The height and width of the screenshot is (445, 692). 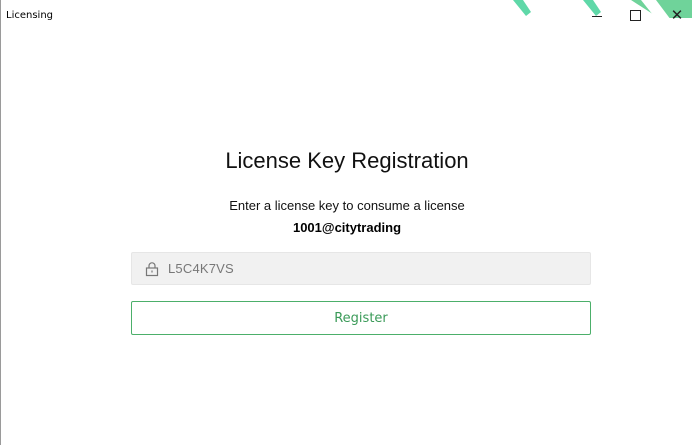 What do you see at coordinates (152, 268) in the screenshot?
I see `lock-icon` at bounding box center [152, 268].